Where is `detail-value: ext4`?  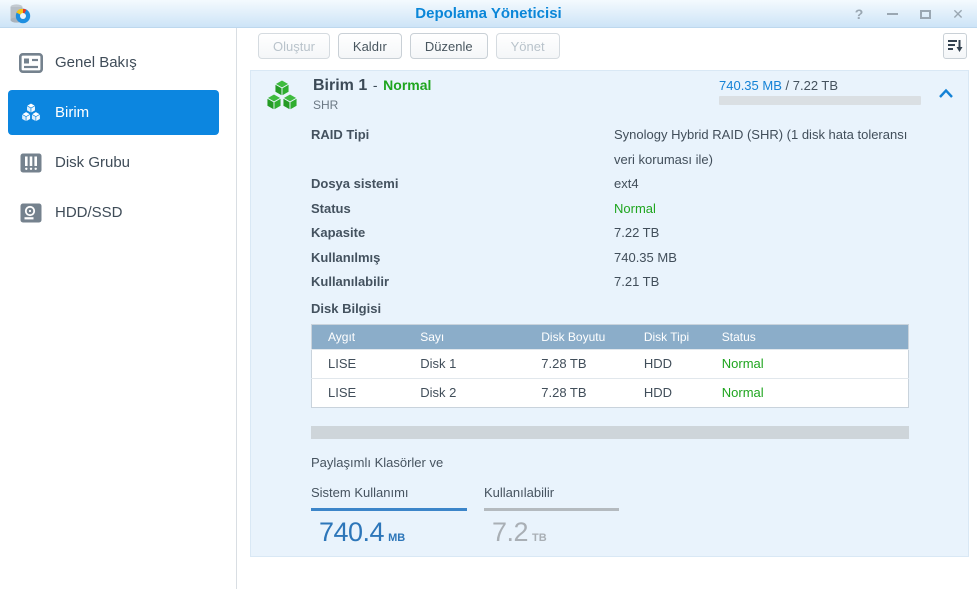 detail-value: ext4 is located at coordinates (626, 183).